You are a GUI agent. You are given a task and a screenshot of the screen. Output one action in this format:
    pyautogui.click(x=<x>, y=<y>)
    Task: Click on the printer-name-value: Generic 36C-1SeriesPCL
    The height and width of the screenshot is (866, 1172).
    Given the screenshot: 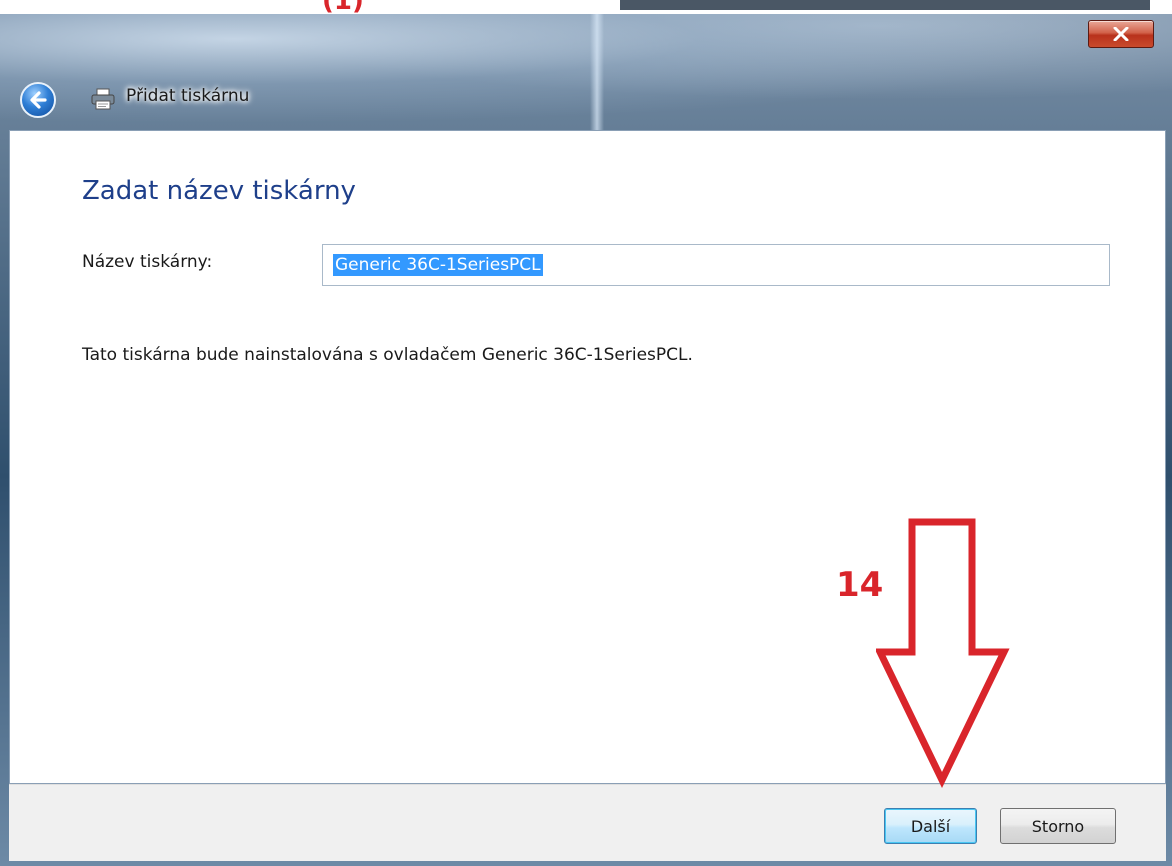 What is the action you would take?
    pyautogui.click(x=438, y=265)
    